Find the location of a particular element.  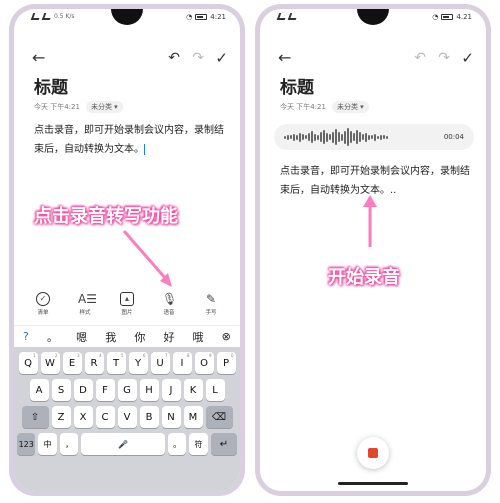

key-label: Y is located at coordinates (138, 363).